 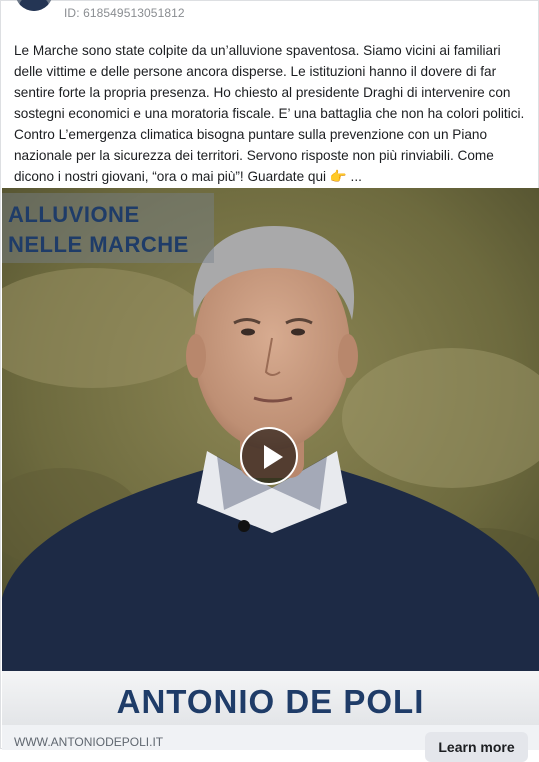 I want to click on play-button, so click(x=269, y=456).